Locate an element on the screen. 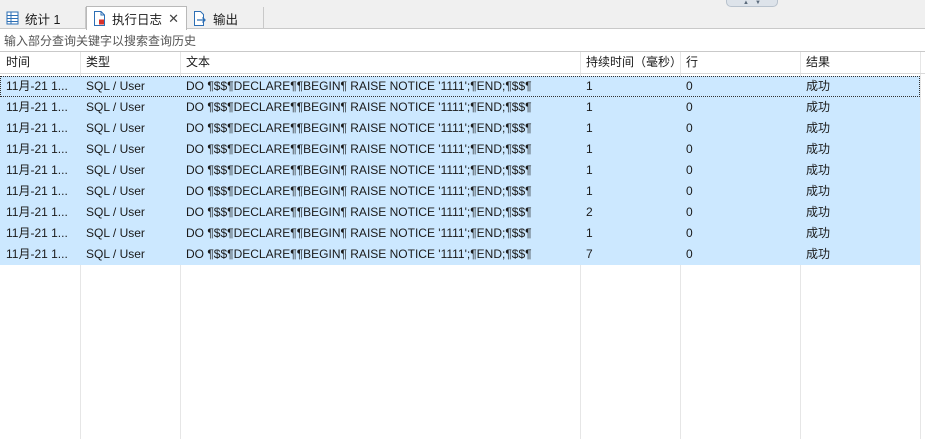 Image resolution: width=925 pixels, height=439 pixels. tab-output-label: 输出 is located at coordinates (226, 19).